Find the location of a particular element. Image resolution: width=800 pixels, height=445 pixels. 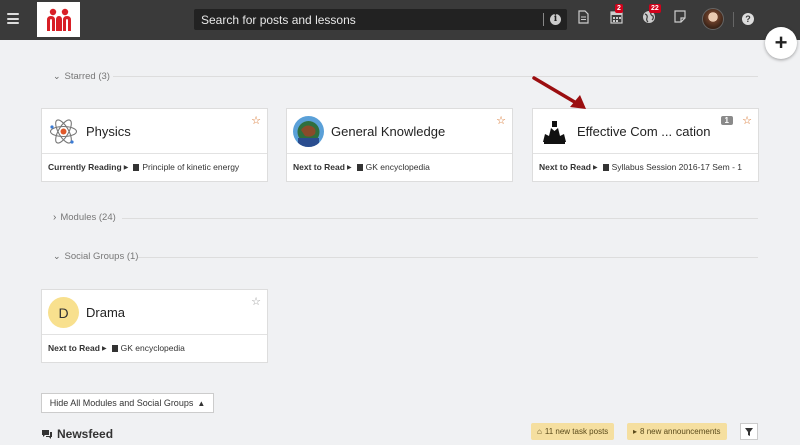

search-bar: i is located at coordinates (380, 19).